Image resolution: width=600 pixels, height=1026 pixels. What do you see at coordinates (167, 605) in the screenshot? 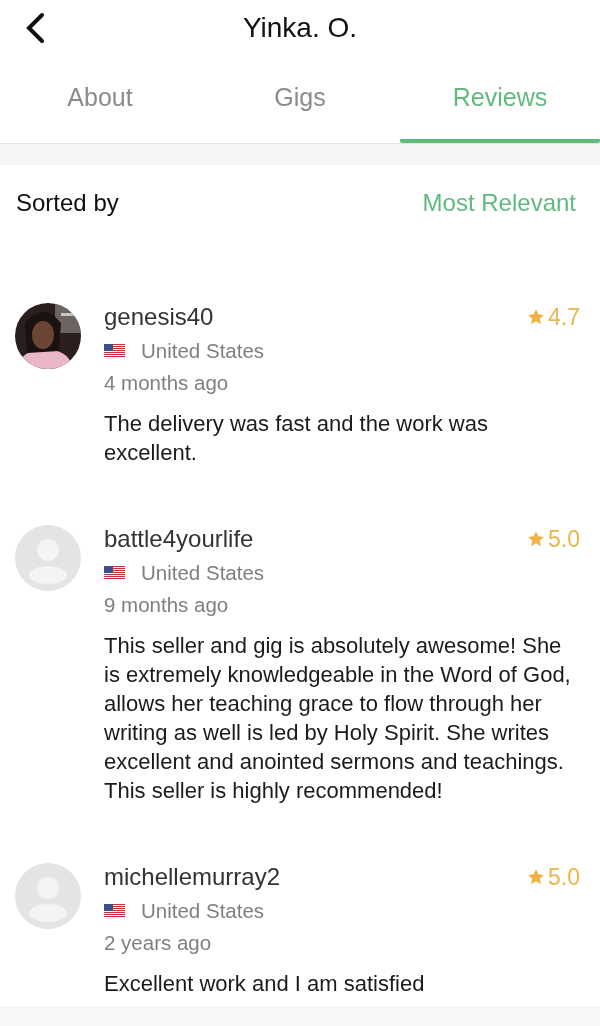
I see `review-time: 9 months ago` at bounding box center [167, 605].